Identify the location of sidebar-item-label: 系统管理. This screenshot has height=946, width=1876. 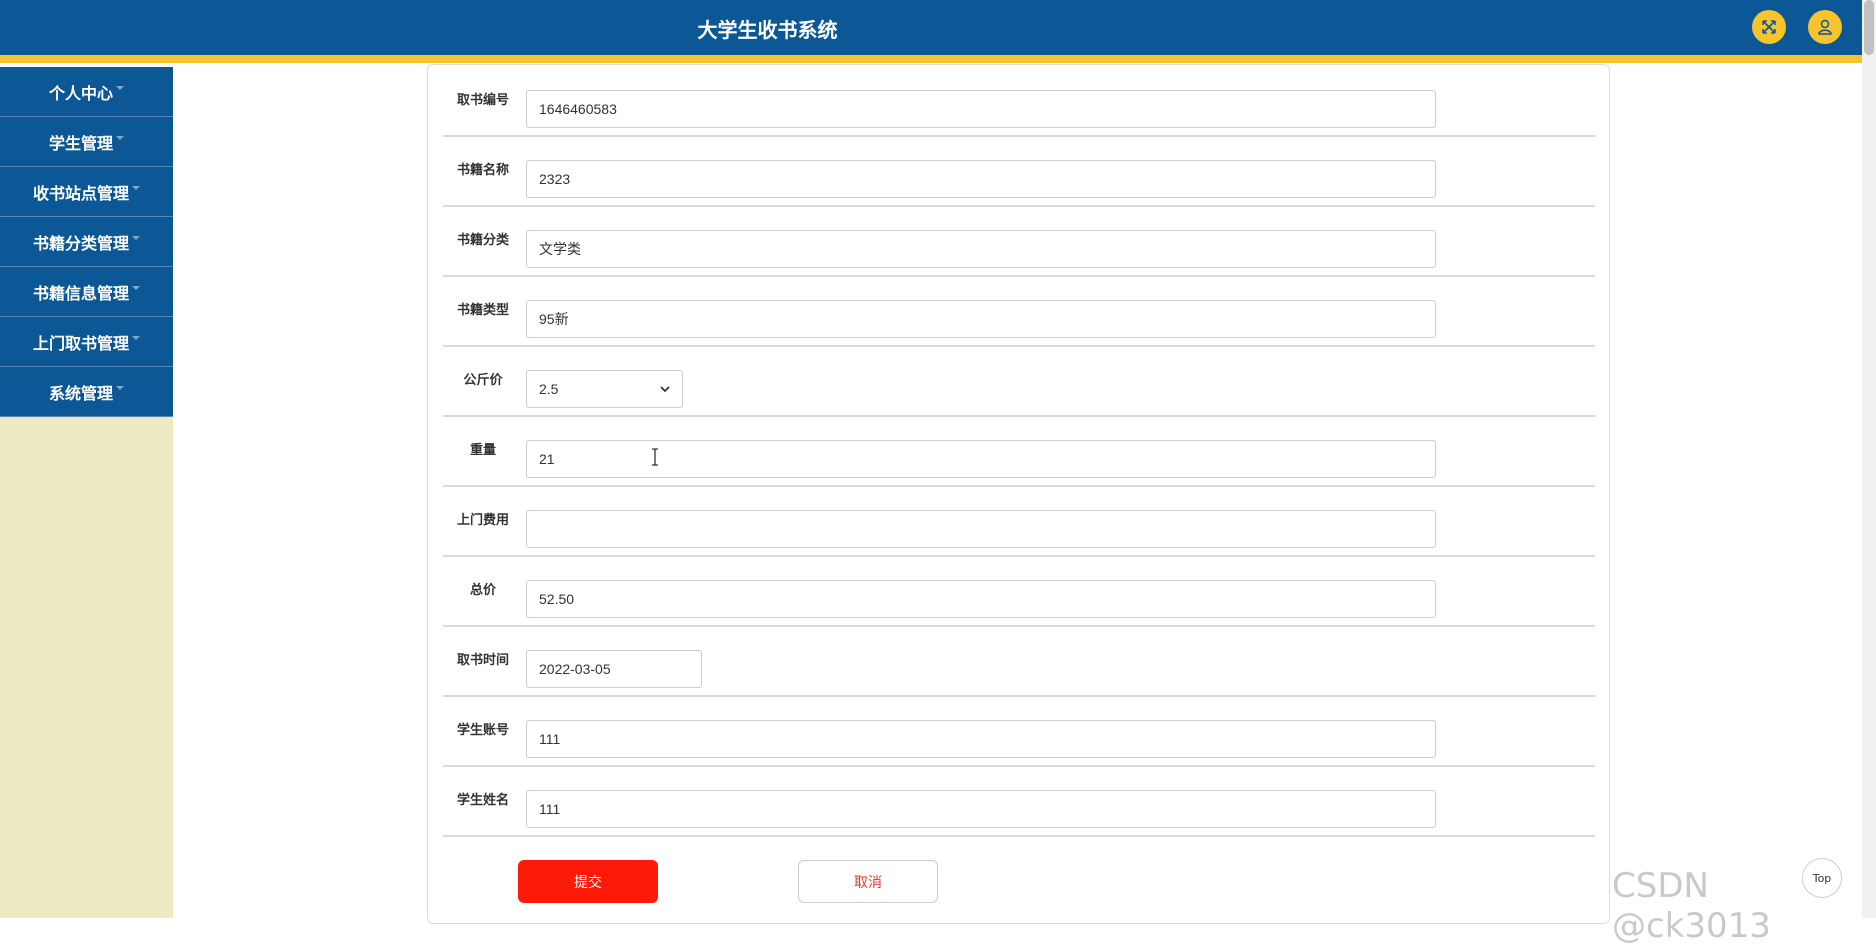
(80, 393).